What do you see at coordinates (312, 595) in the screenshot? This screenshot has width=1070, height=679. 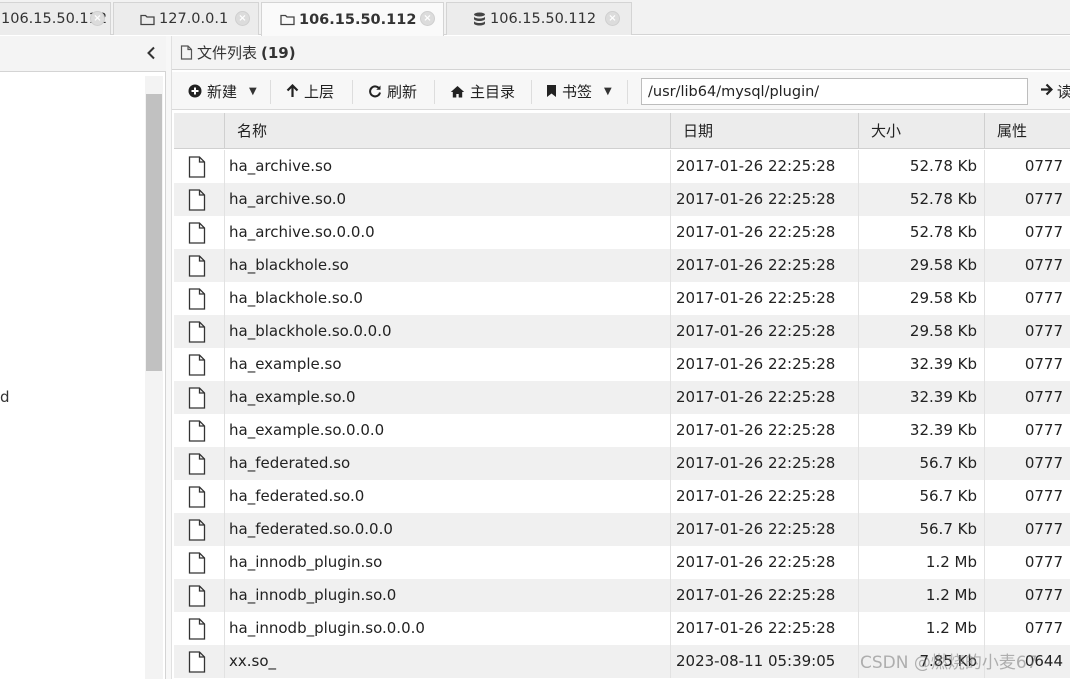 I see `file-name: ha_innodb_plugin.so.0` at bounding box center [312, 595].